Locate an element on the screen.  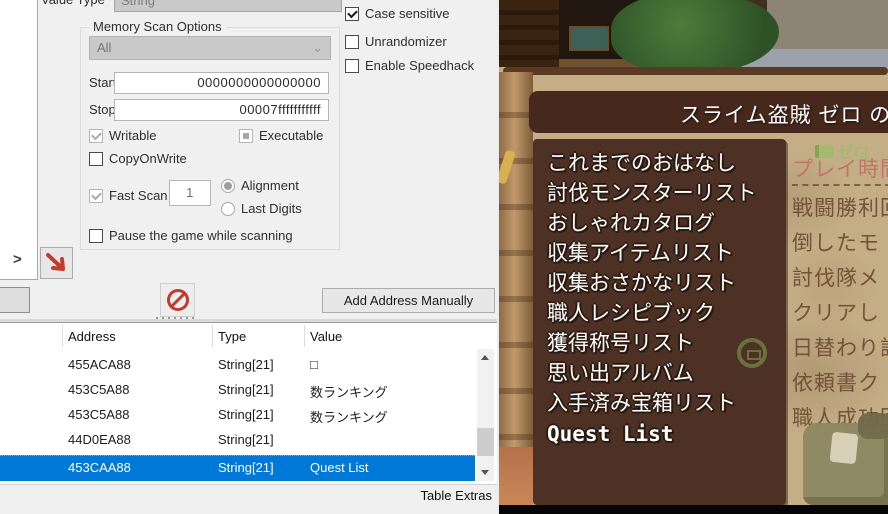
stop-address-field: 00007fffffffffff is located at coordinates (221, 110).